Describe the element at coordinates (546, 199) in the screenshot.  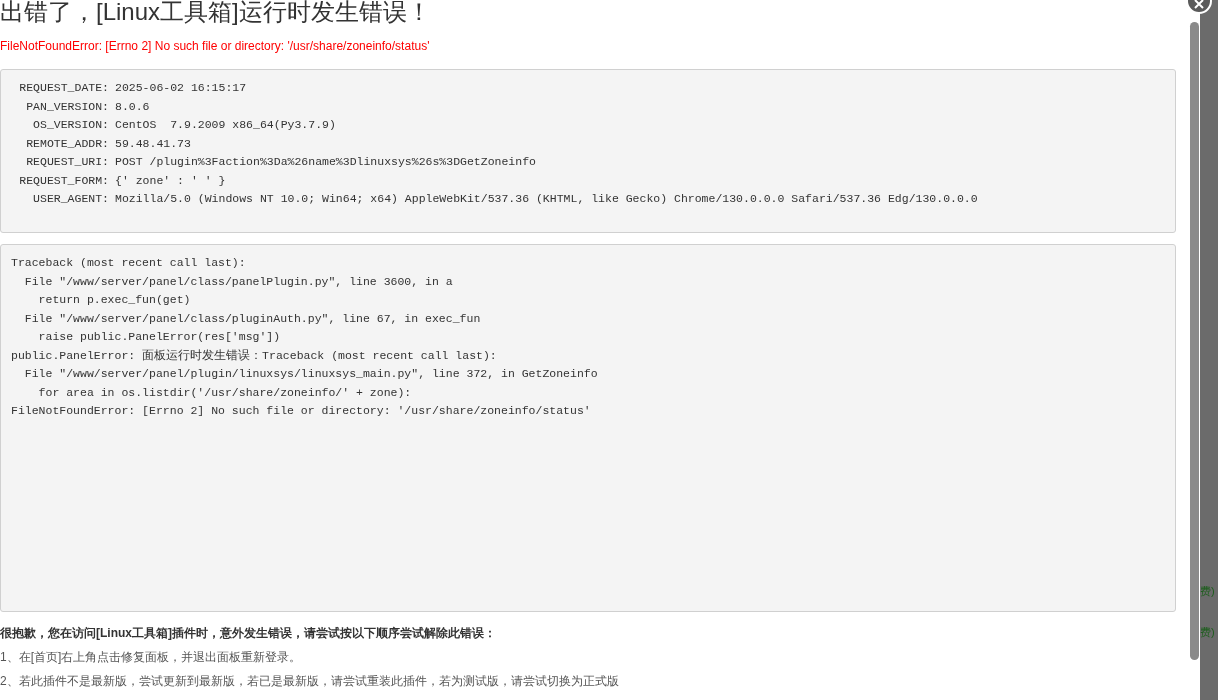
I see `info-value: Mozilla/5.0 (Windows NT 10.0; Win64; x64) AppleWebKit/537.36 (KHTML, like Gecko) Chrome/130.0.0.0 Safari/537.36 Edg/130.0.0.0` at that location.